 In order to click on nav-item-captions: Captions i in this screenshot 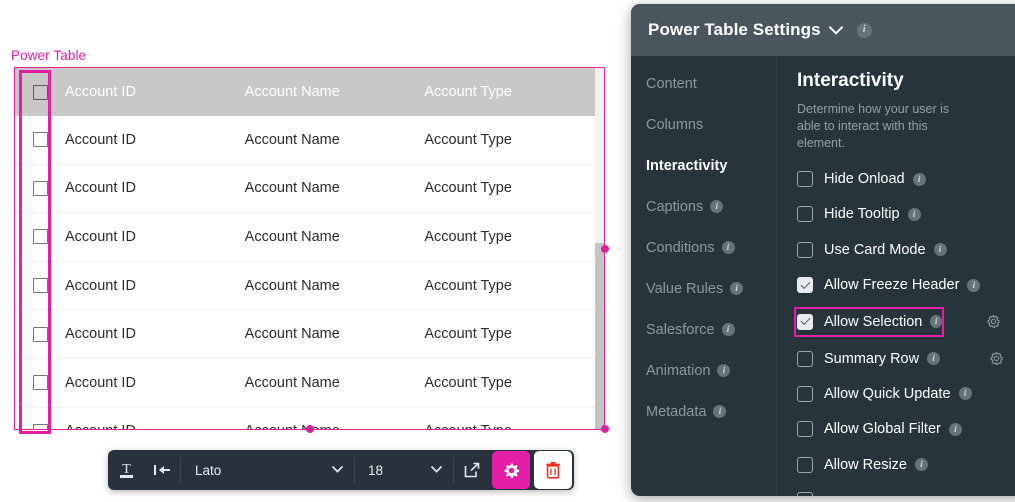, I will do `click(711, 206)`.